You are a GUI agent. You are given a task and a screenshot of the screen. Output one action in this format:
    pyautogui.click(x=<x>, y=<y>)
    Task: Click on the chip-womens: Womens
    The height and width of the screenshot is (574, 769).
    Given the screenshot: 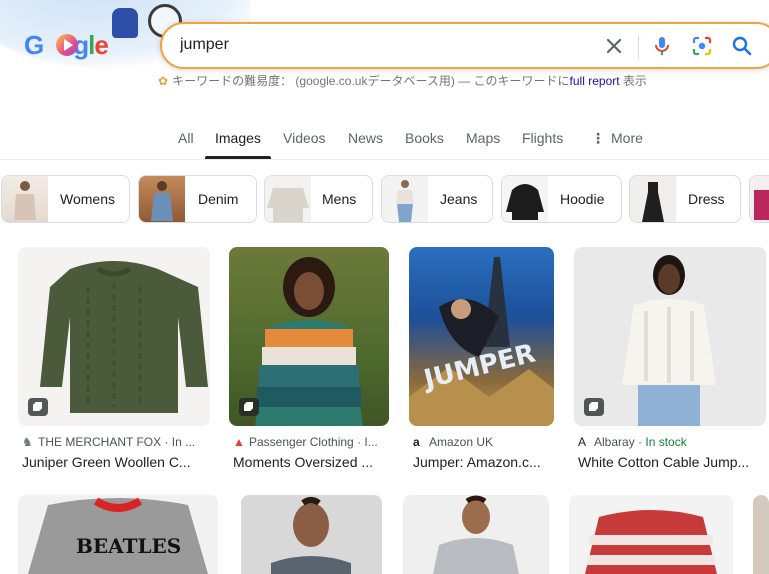 What is the action you would take?
    pyautogui.click(x=65, y=199)
    